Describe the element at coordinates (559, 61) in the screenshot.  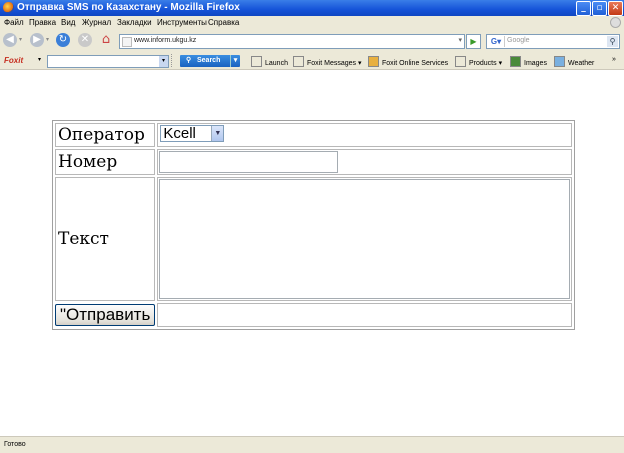
I see `weather-icon` at that location.